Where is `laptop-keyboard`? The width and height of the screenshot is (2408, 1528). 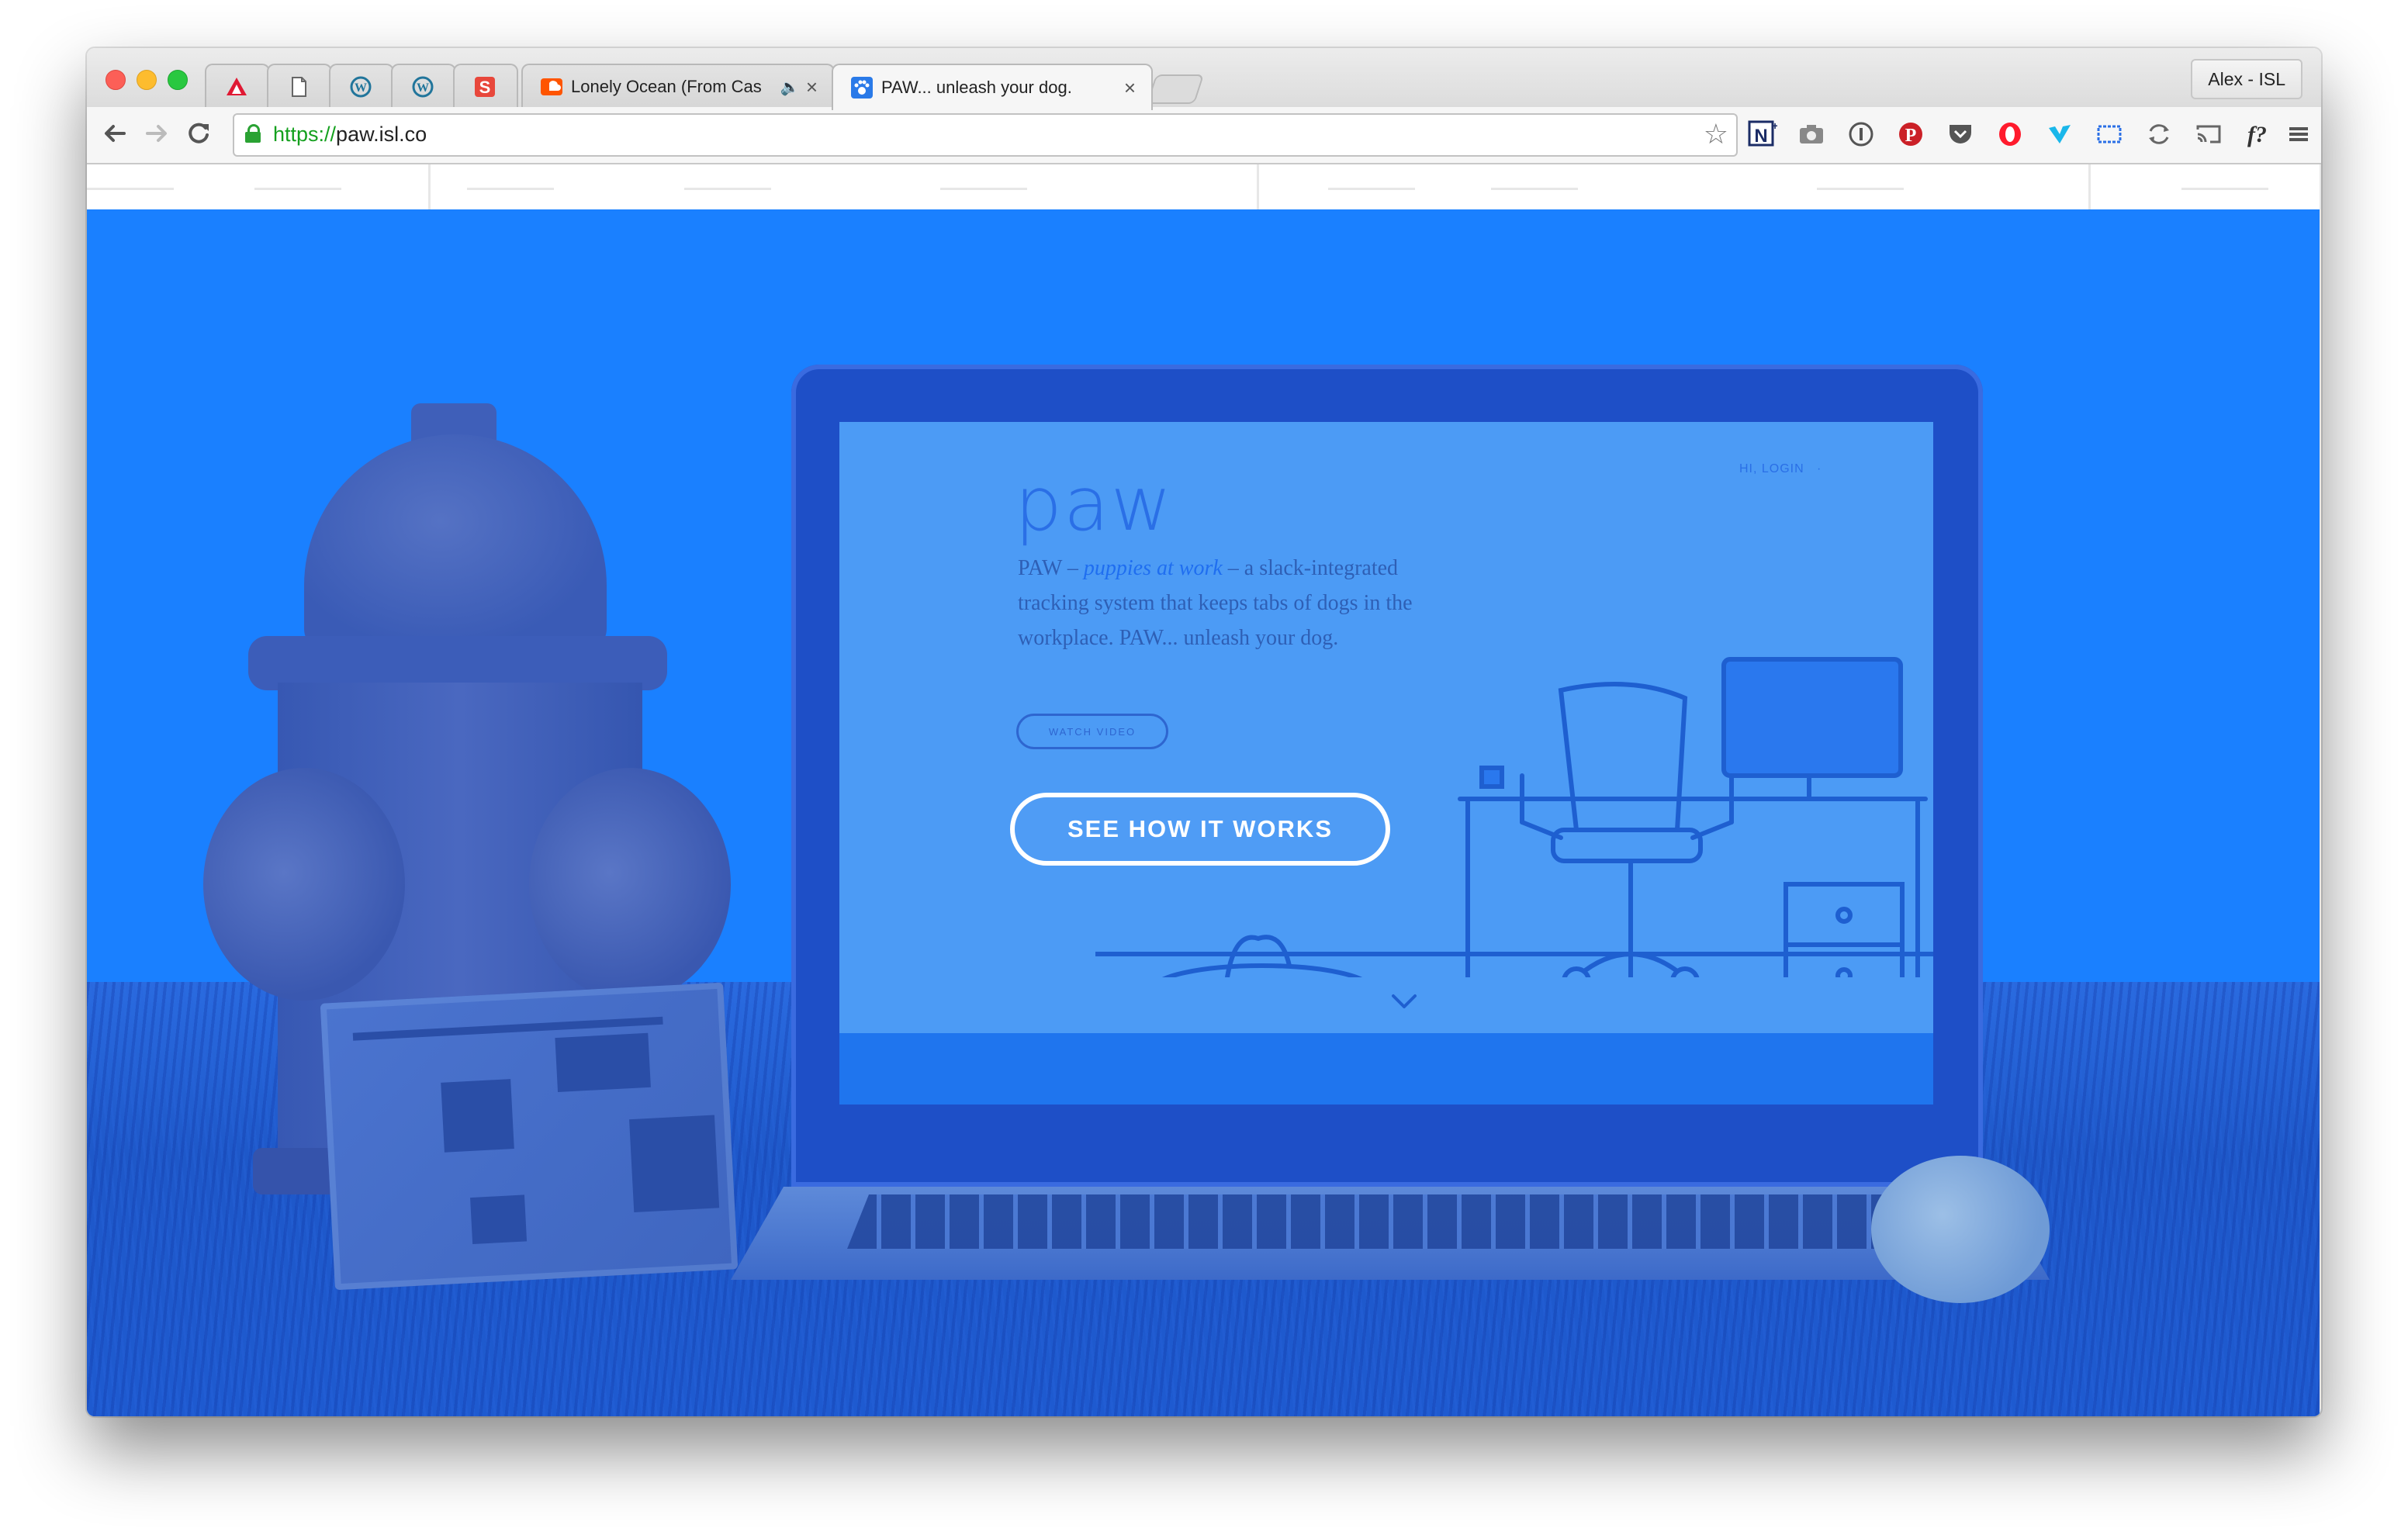 laptop-keyboard is located at coordinates (1390, 1221).